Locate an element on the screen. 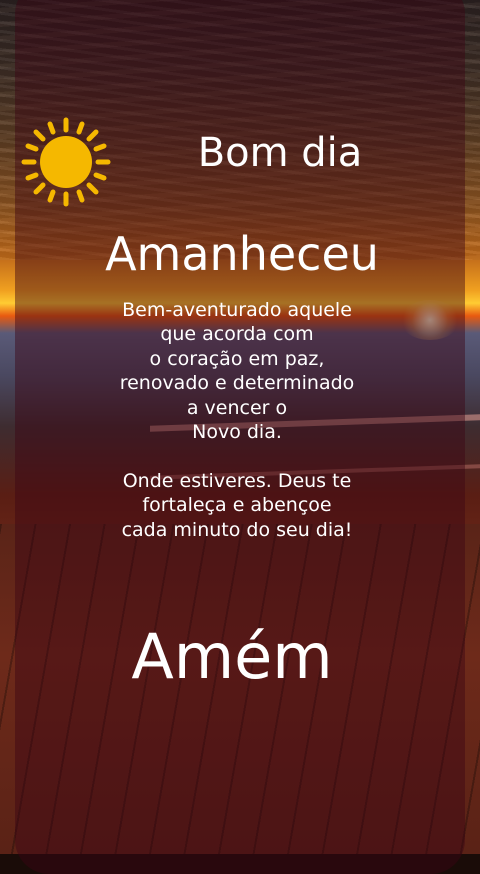 This screenshot has height=874, width=480. message-line: a vencer o is located at coordinates (237, 407).